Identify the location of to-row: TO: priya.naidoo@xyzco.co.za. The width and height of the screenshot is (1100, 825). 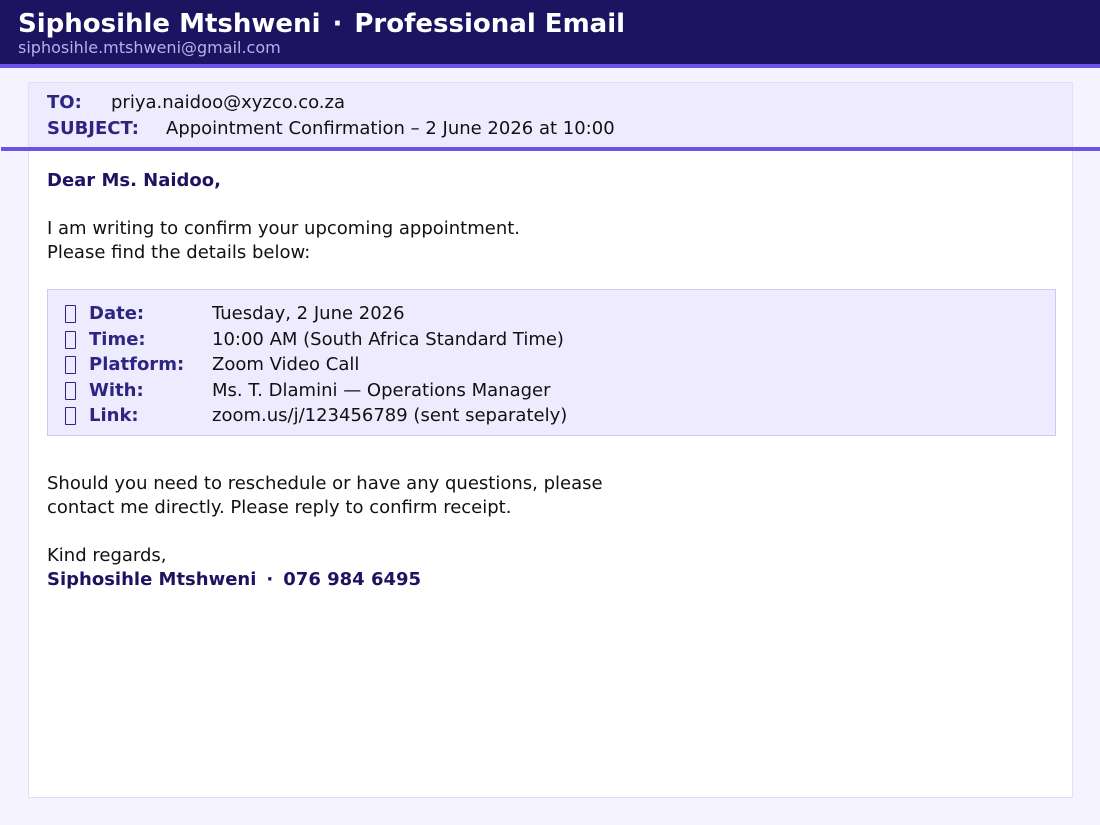
(196, 103).